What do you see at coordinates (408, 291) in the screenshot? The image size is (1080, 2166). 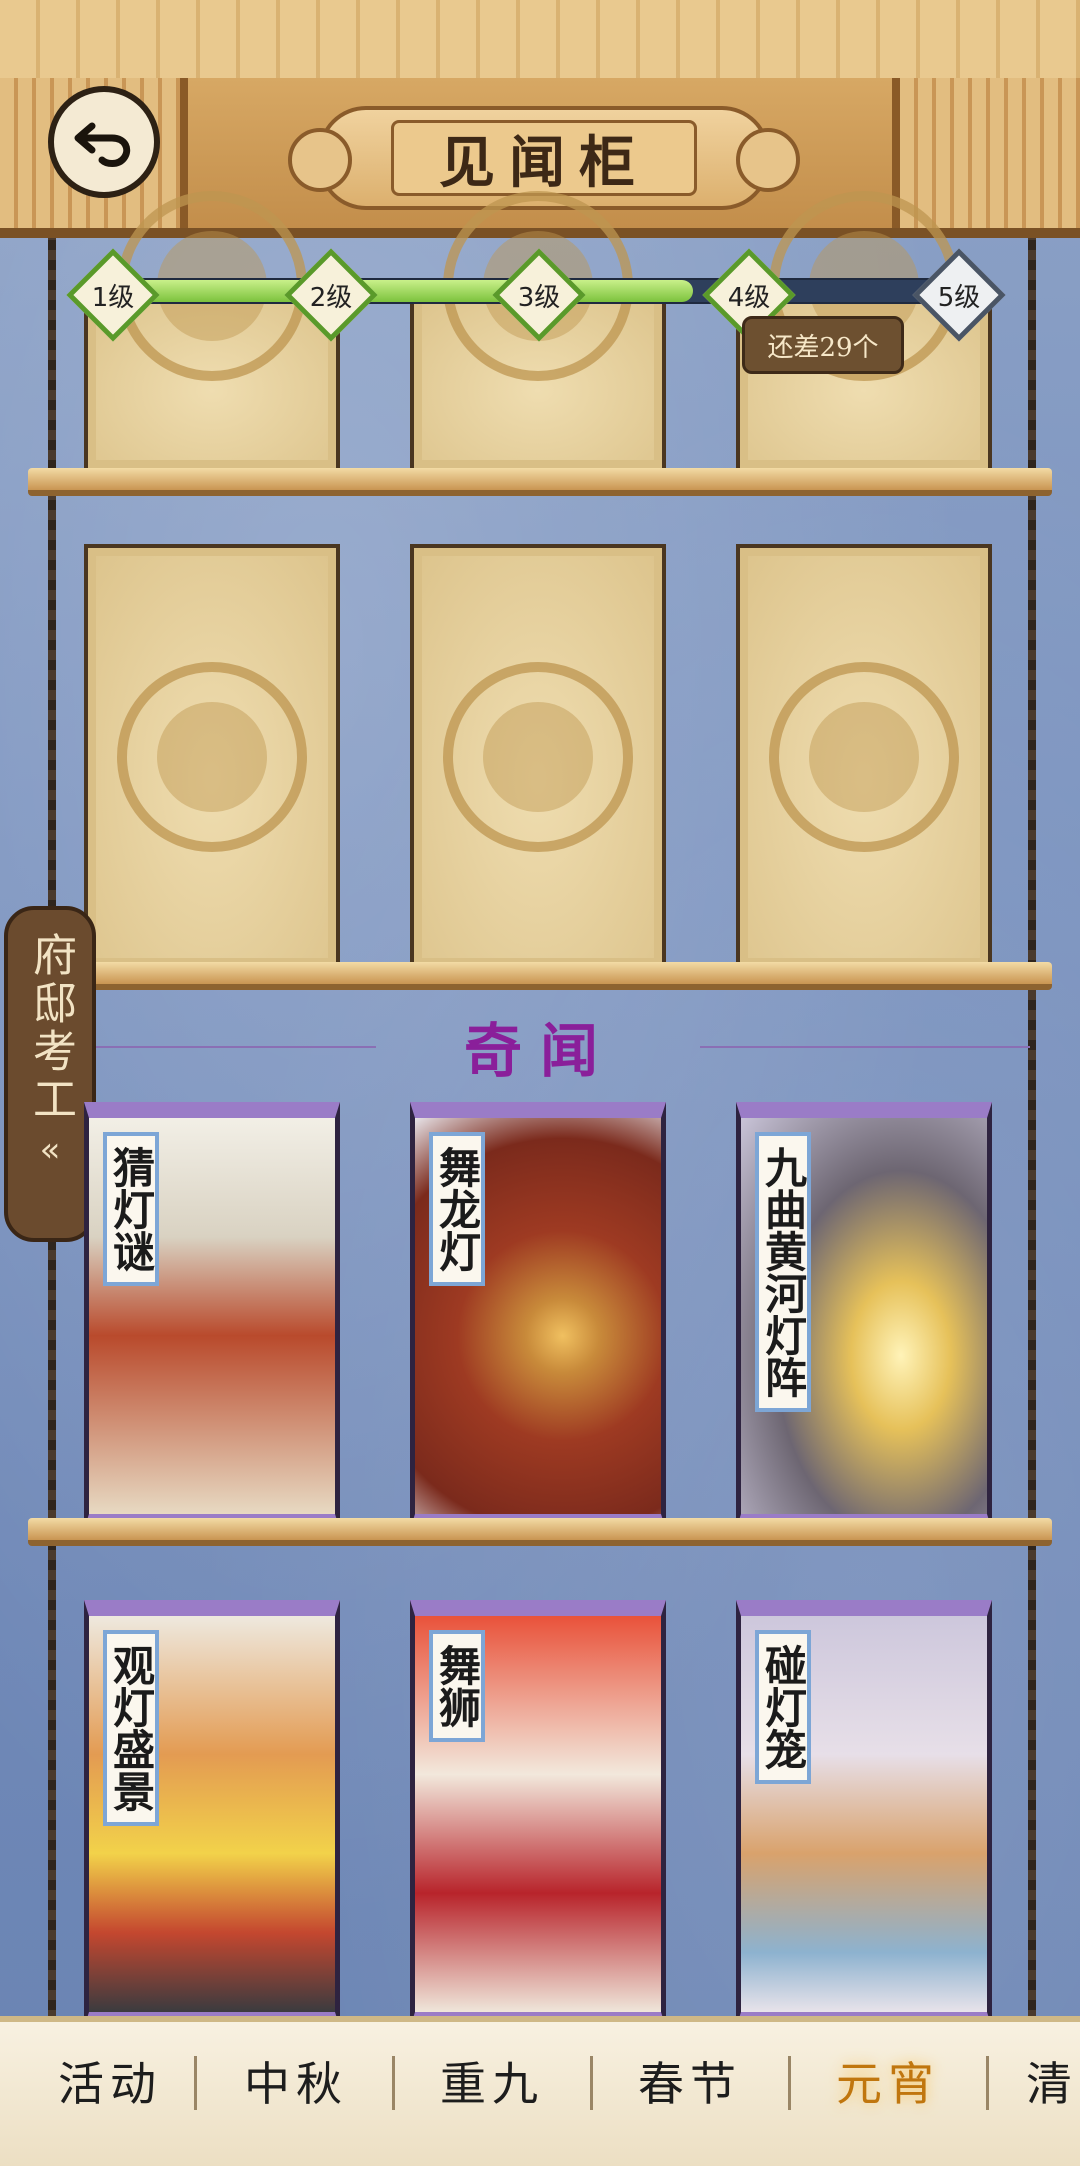 I see `level-progress-fill` at bounding box center [408, 291].